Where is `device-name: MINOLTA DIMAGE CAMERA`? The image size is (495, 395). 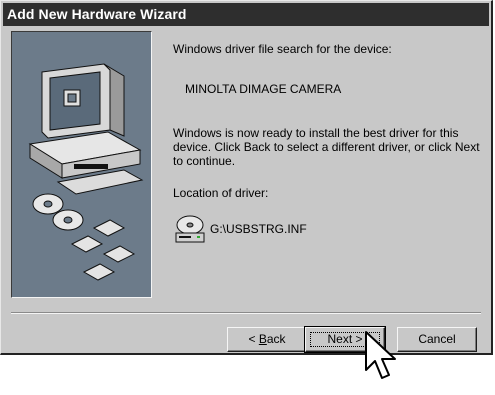 device-name: MINOLTA DIMAGE CAMERA is located at coordinates (263, 89).